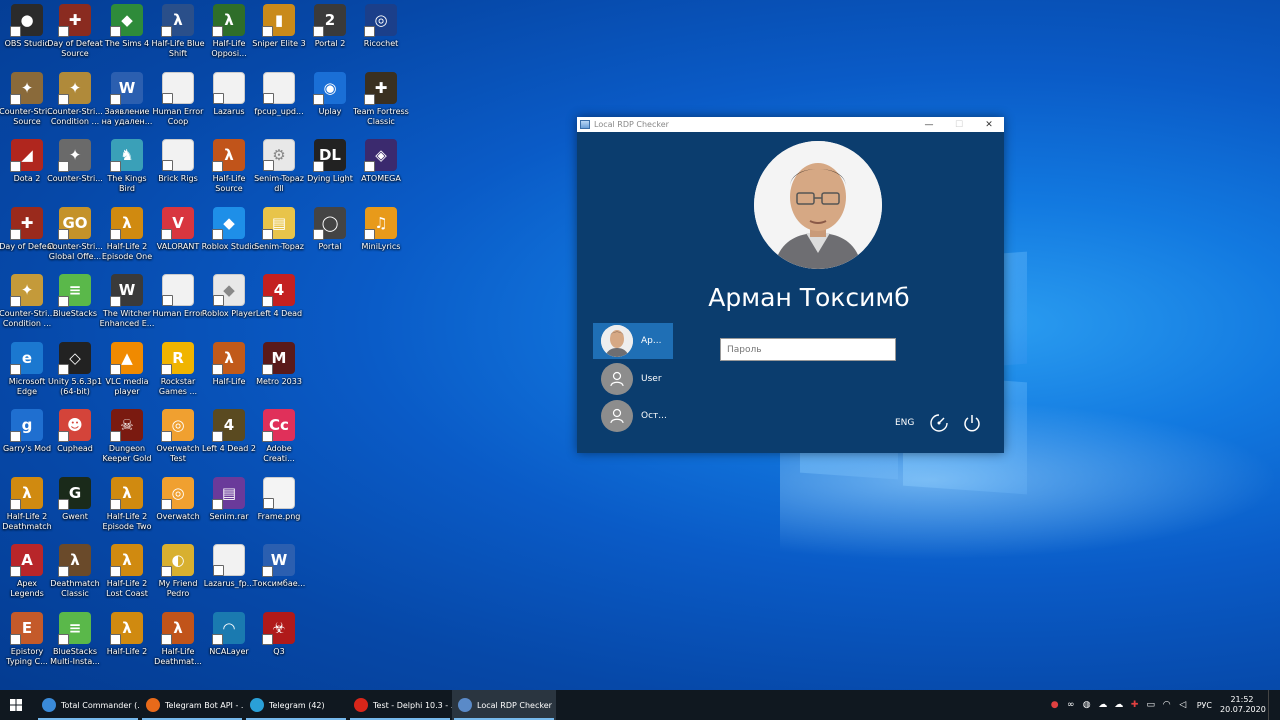  Describe the element at coordinates (989, 124) in the screenshot. I see `close-button: ✕` at that location.